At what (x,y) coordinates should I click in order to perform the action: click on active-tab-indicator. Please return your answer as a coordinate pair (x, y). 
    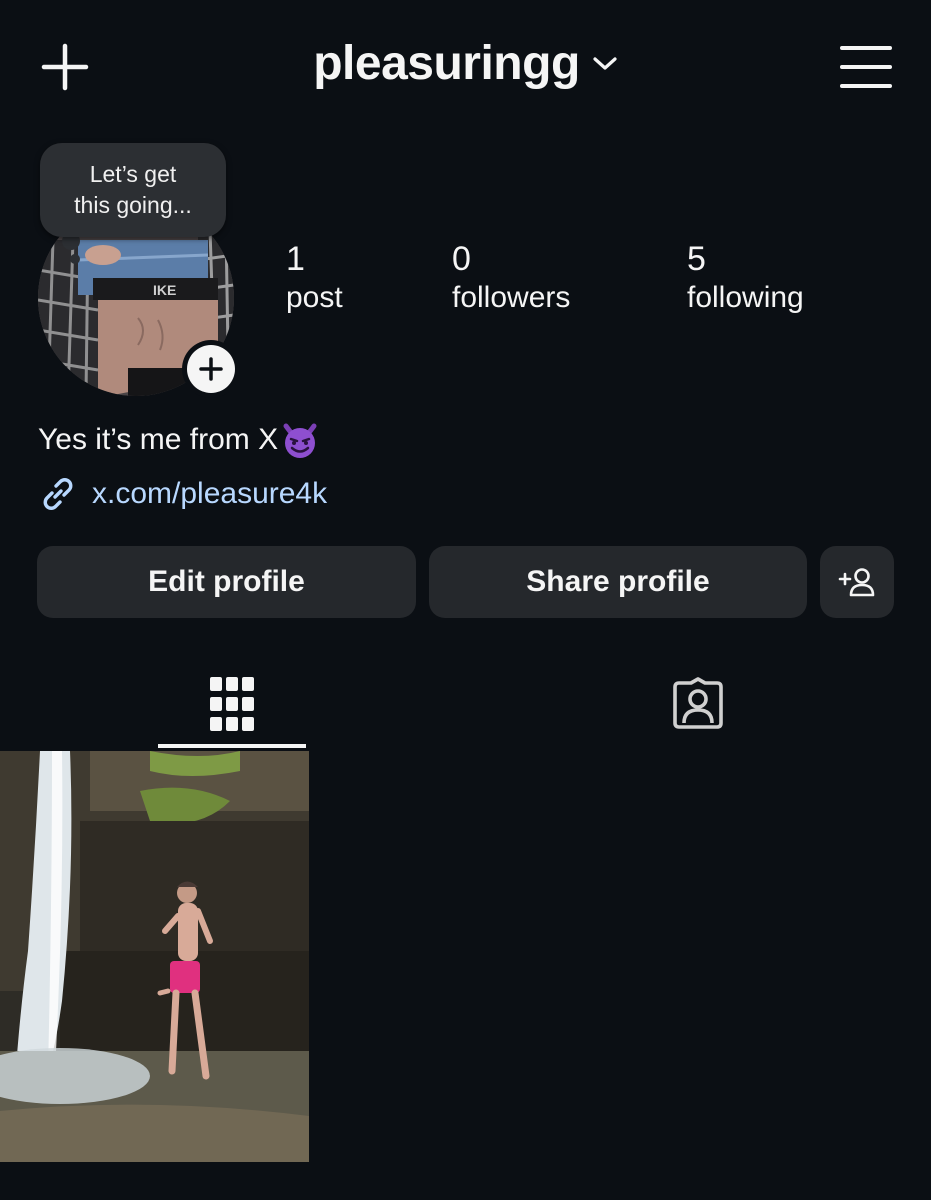
    Looking at the image, I should click on (232, 746).